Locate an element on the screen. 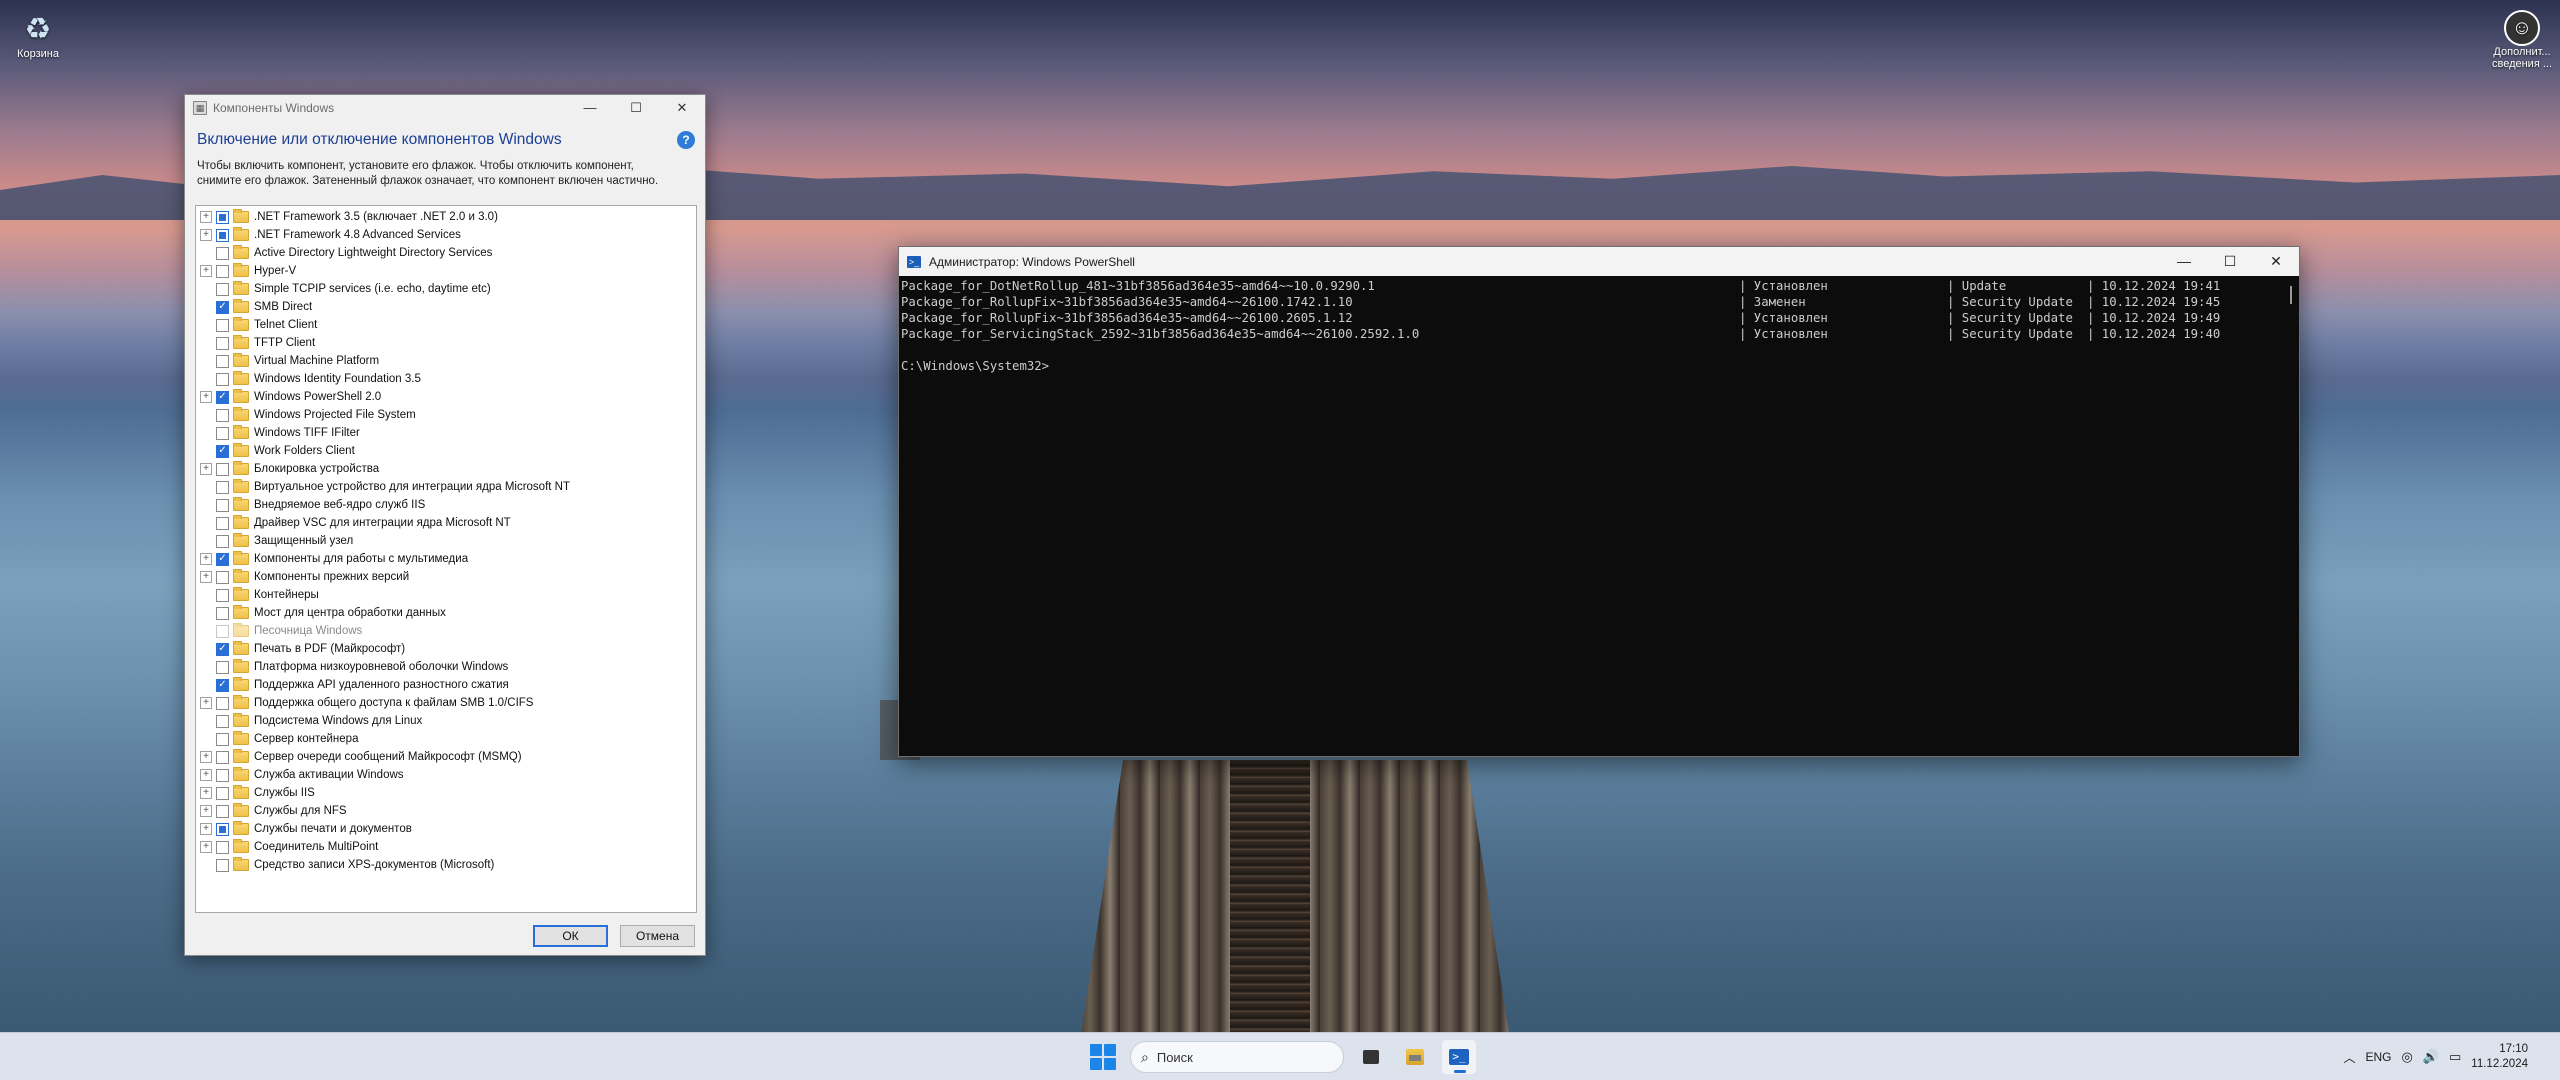  feature-row: Контейнеры is located at coordinates (446, 595).